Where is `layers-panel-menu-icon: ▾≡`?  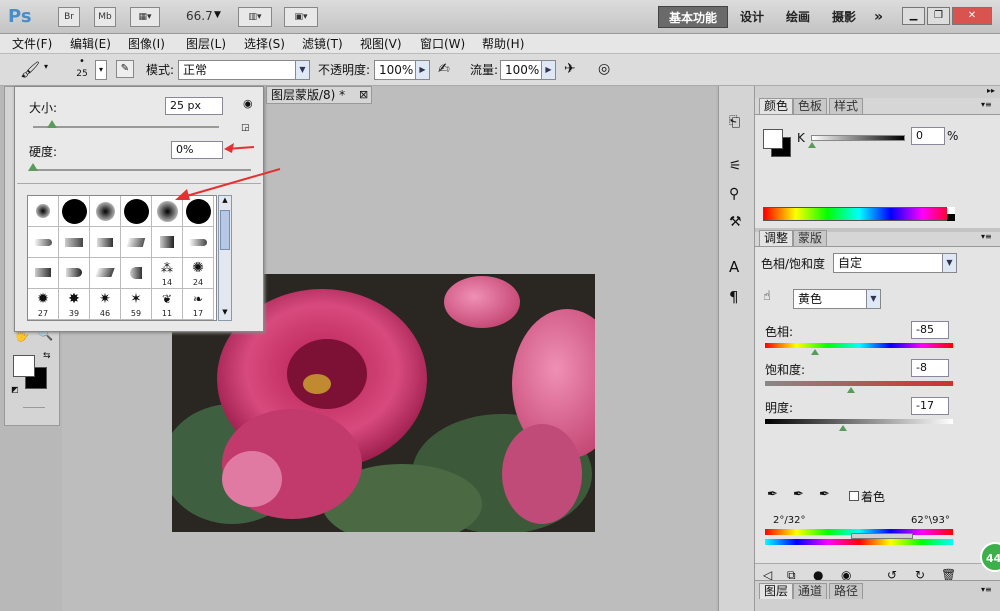
layers-panel-menu-icon: ▾≡ is located at coordinates (986, 589).